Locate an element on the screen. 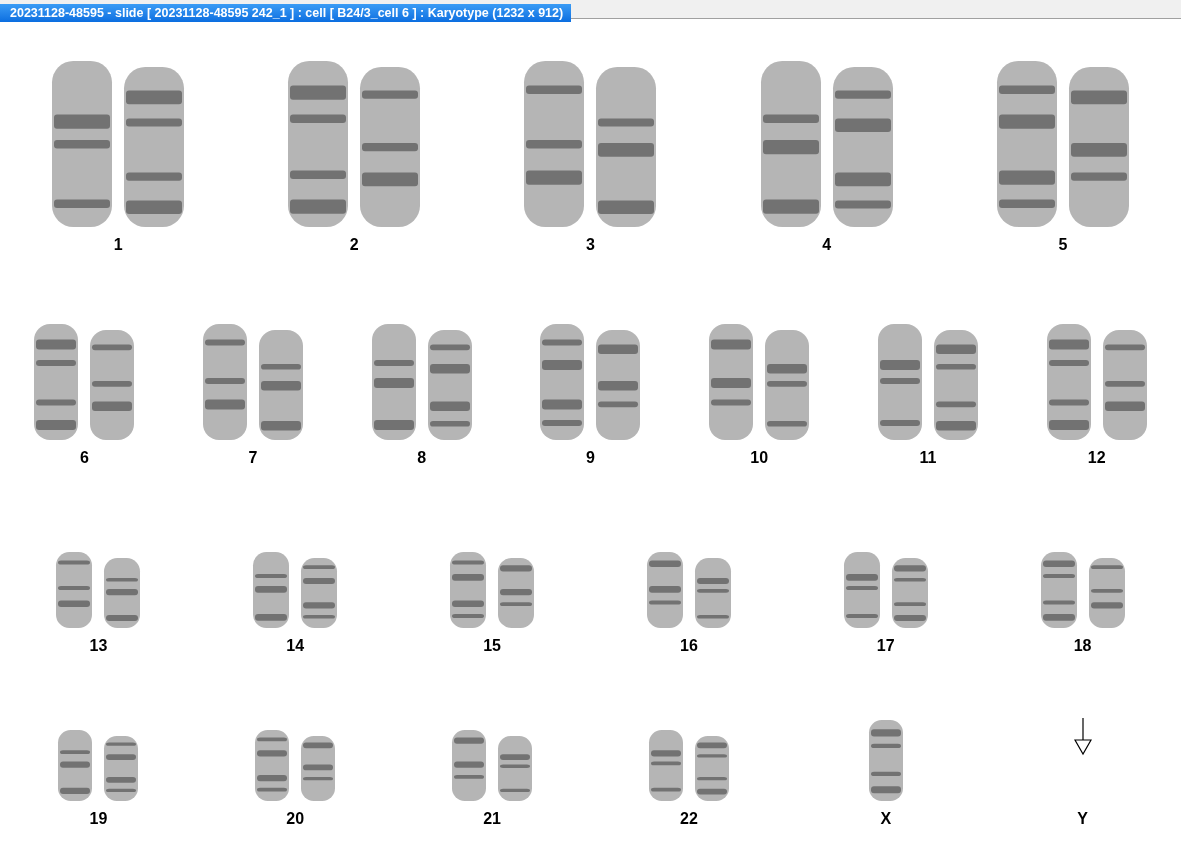  chromosome-label: 22 is located at coordinates (689, 819).